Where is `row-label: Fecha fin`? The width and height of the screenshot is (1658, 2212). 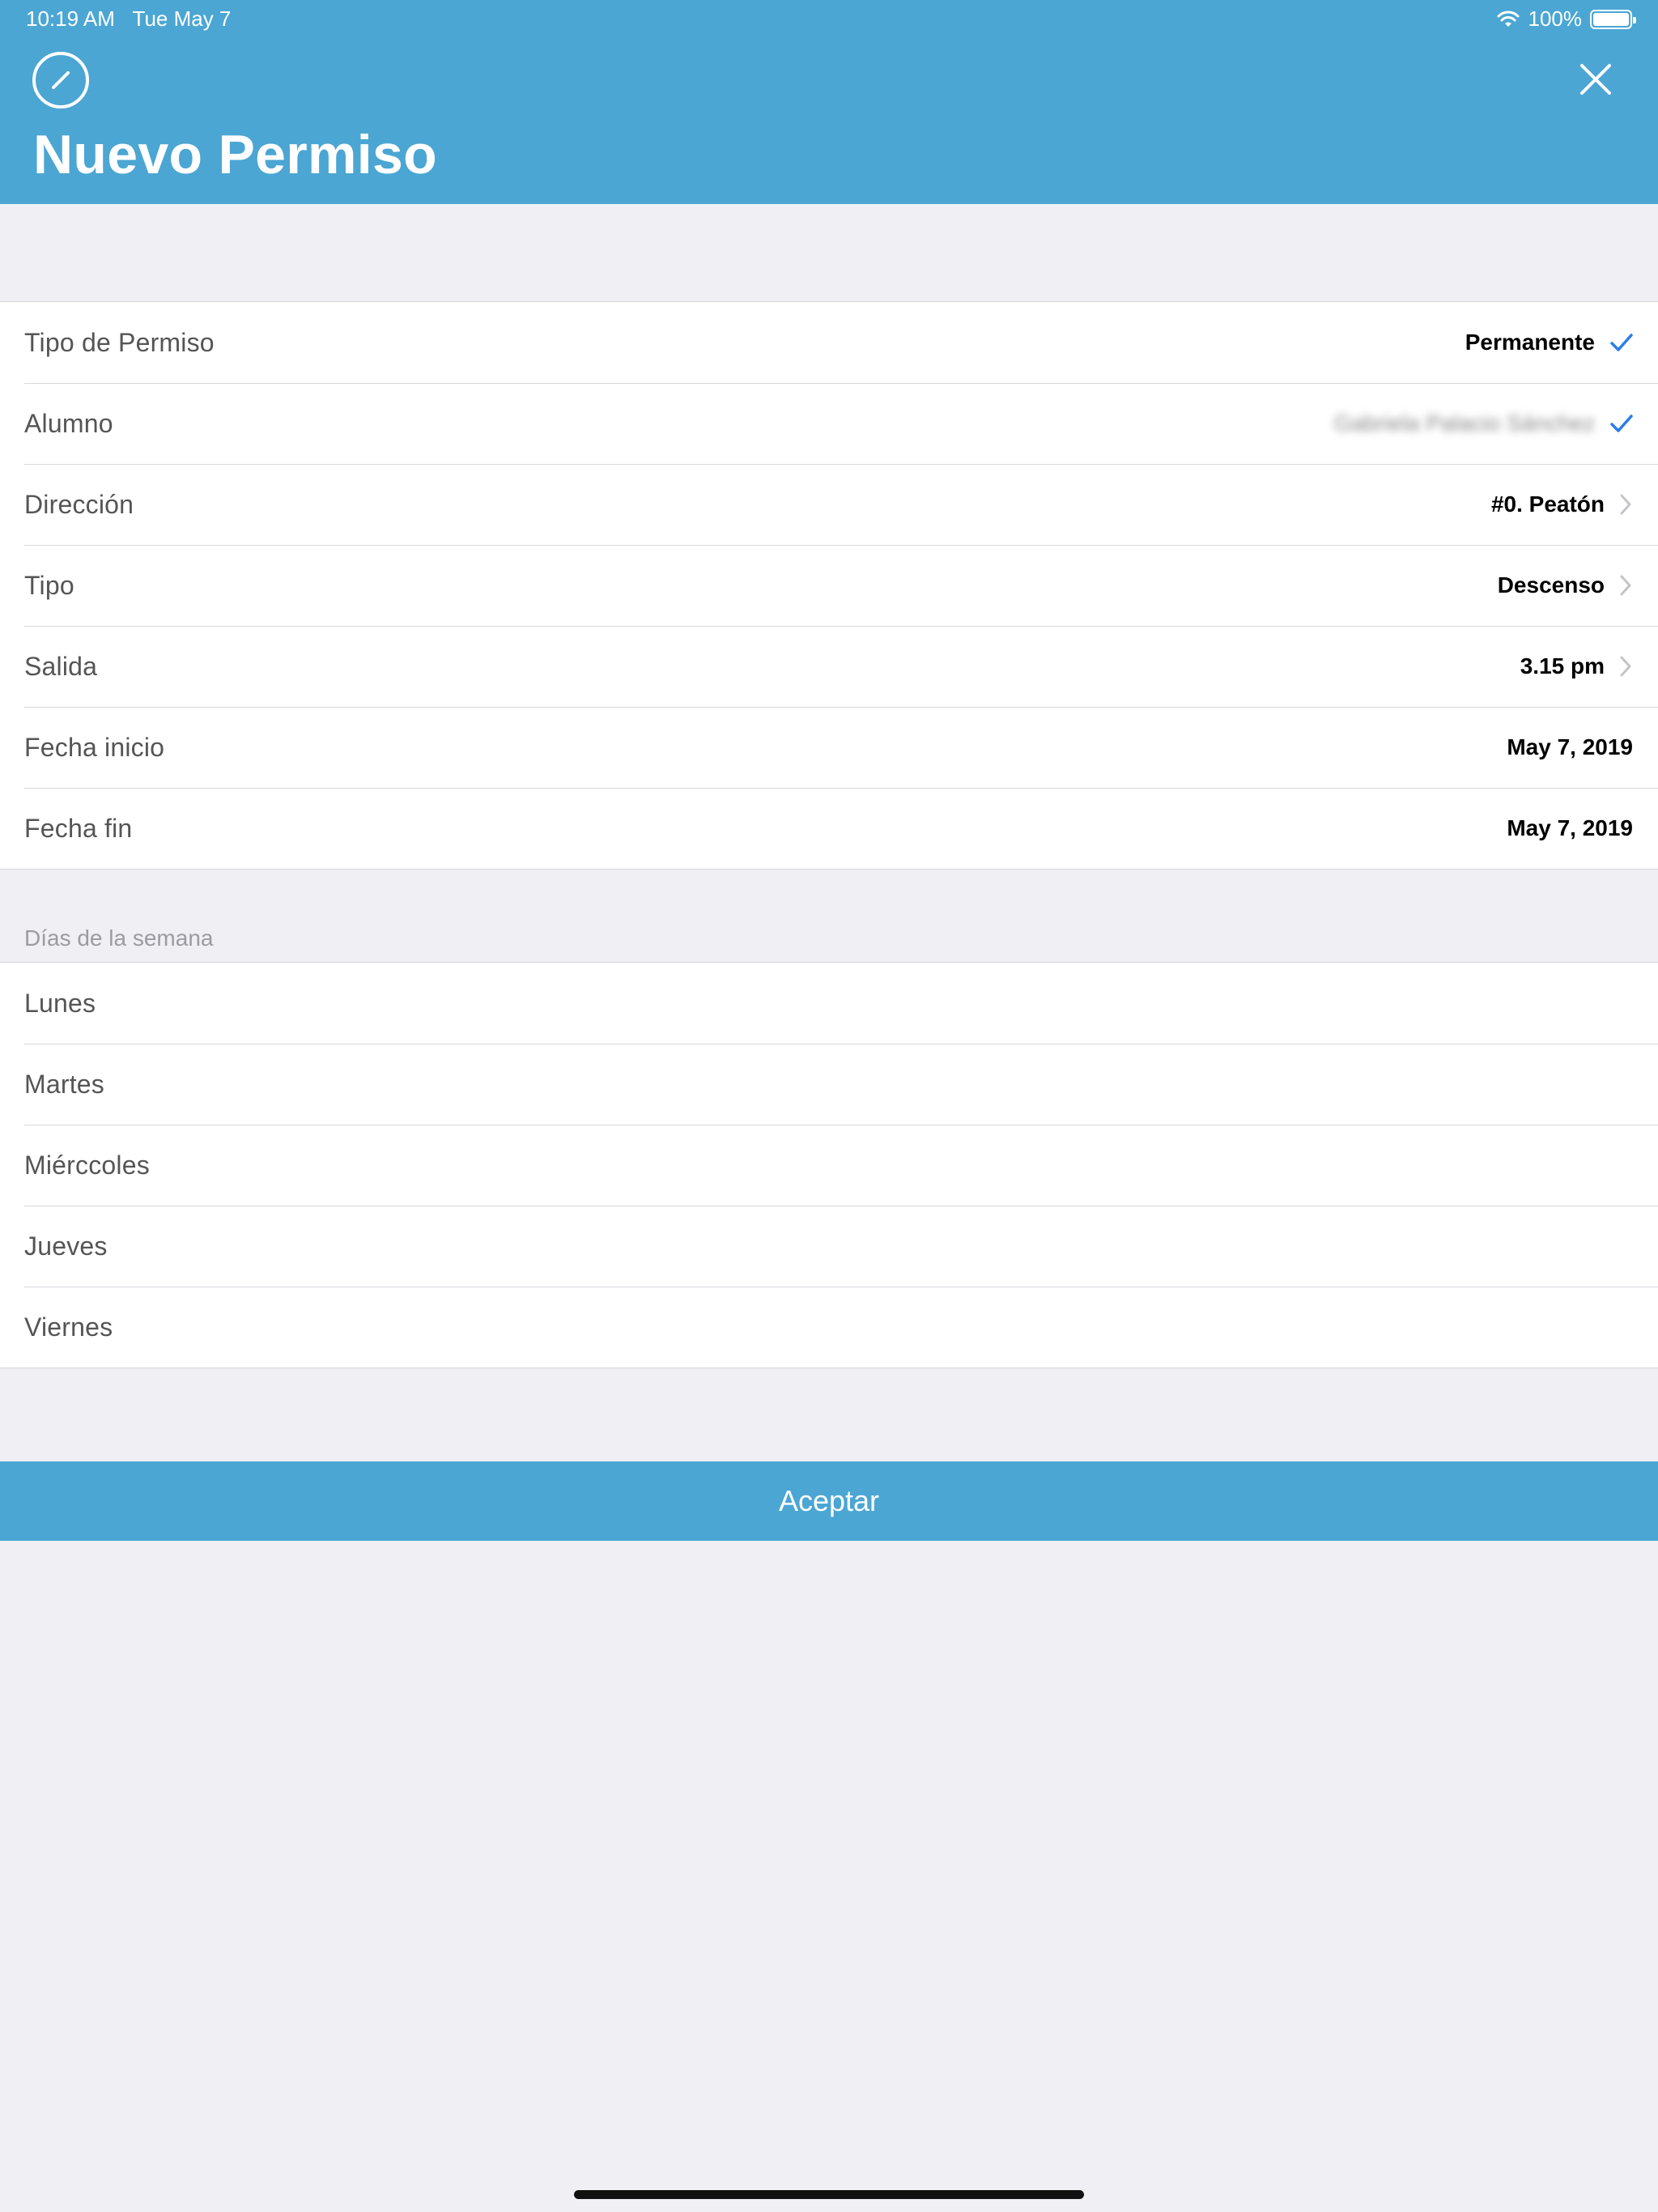 row-label: Fecha fin is located at coordinates (78, 828).